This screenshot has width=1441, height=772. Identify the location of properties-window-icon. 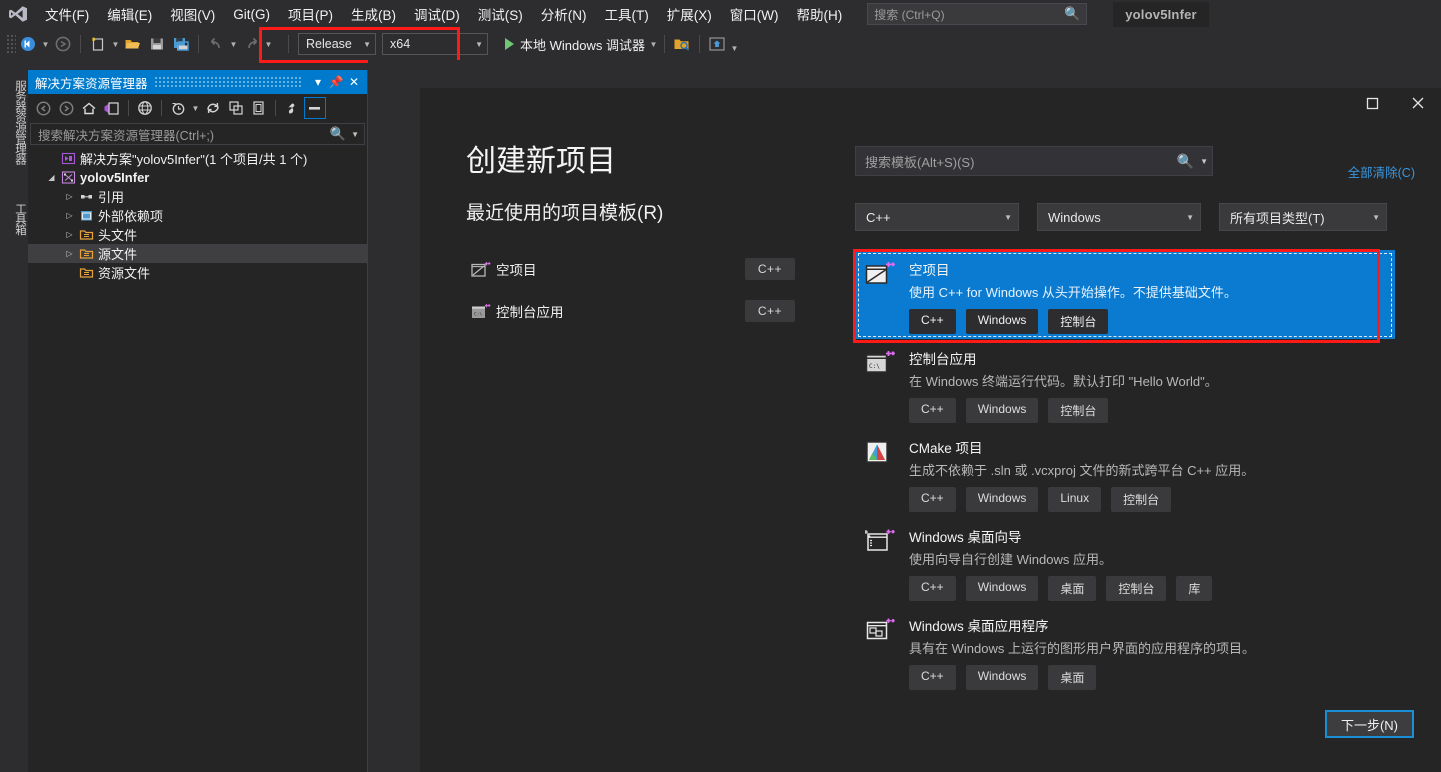
(259, 108).